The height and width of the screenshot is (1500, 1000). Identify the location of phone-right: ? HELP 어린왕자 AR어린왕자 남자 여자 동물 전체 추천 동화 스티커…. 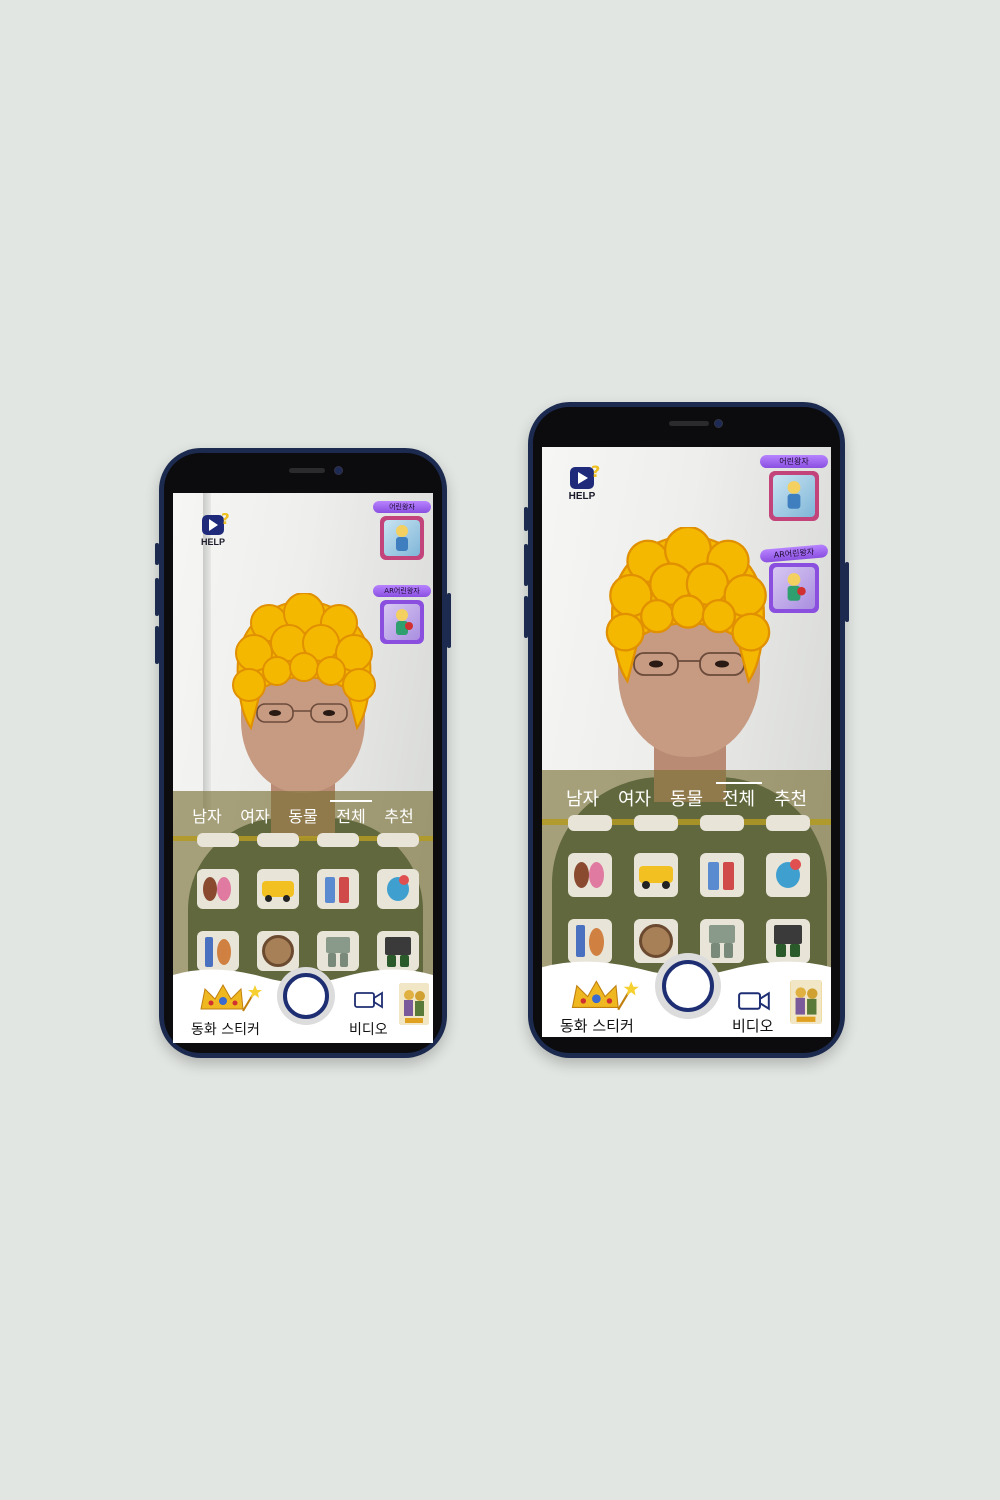
(686, 730).